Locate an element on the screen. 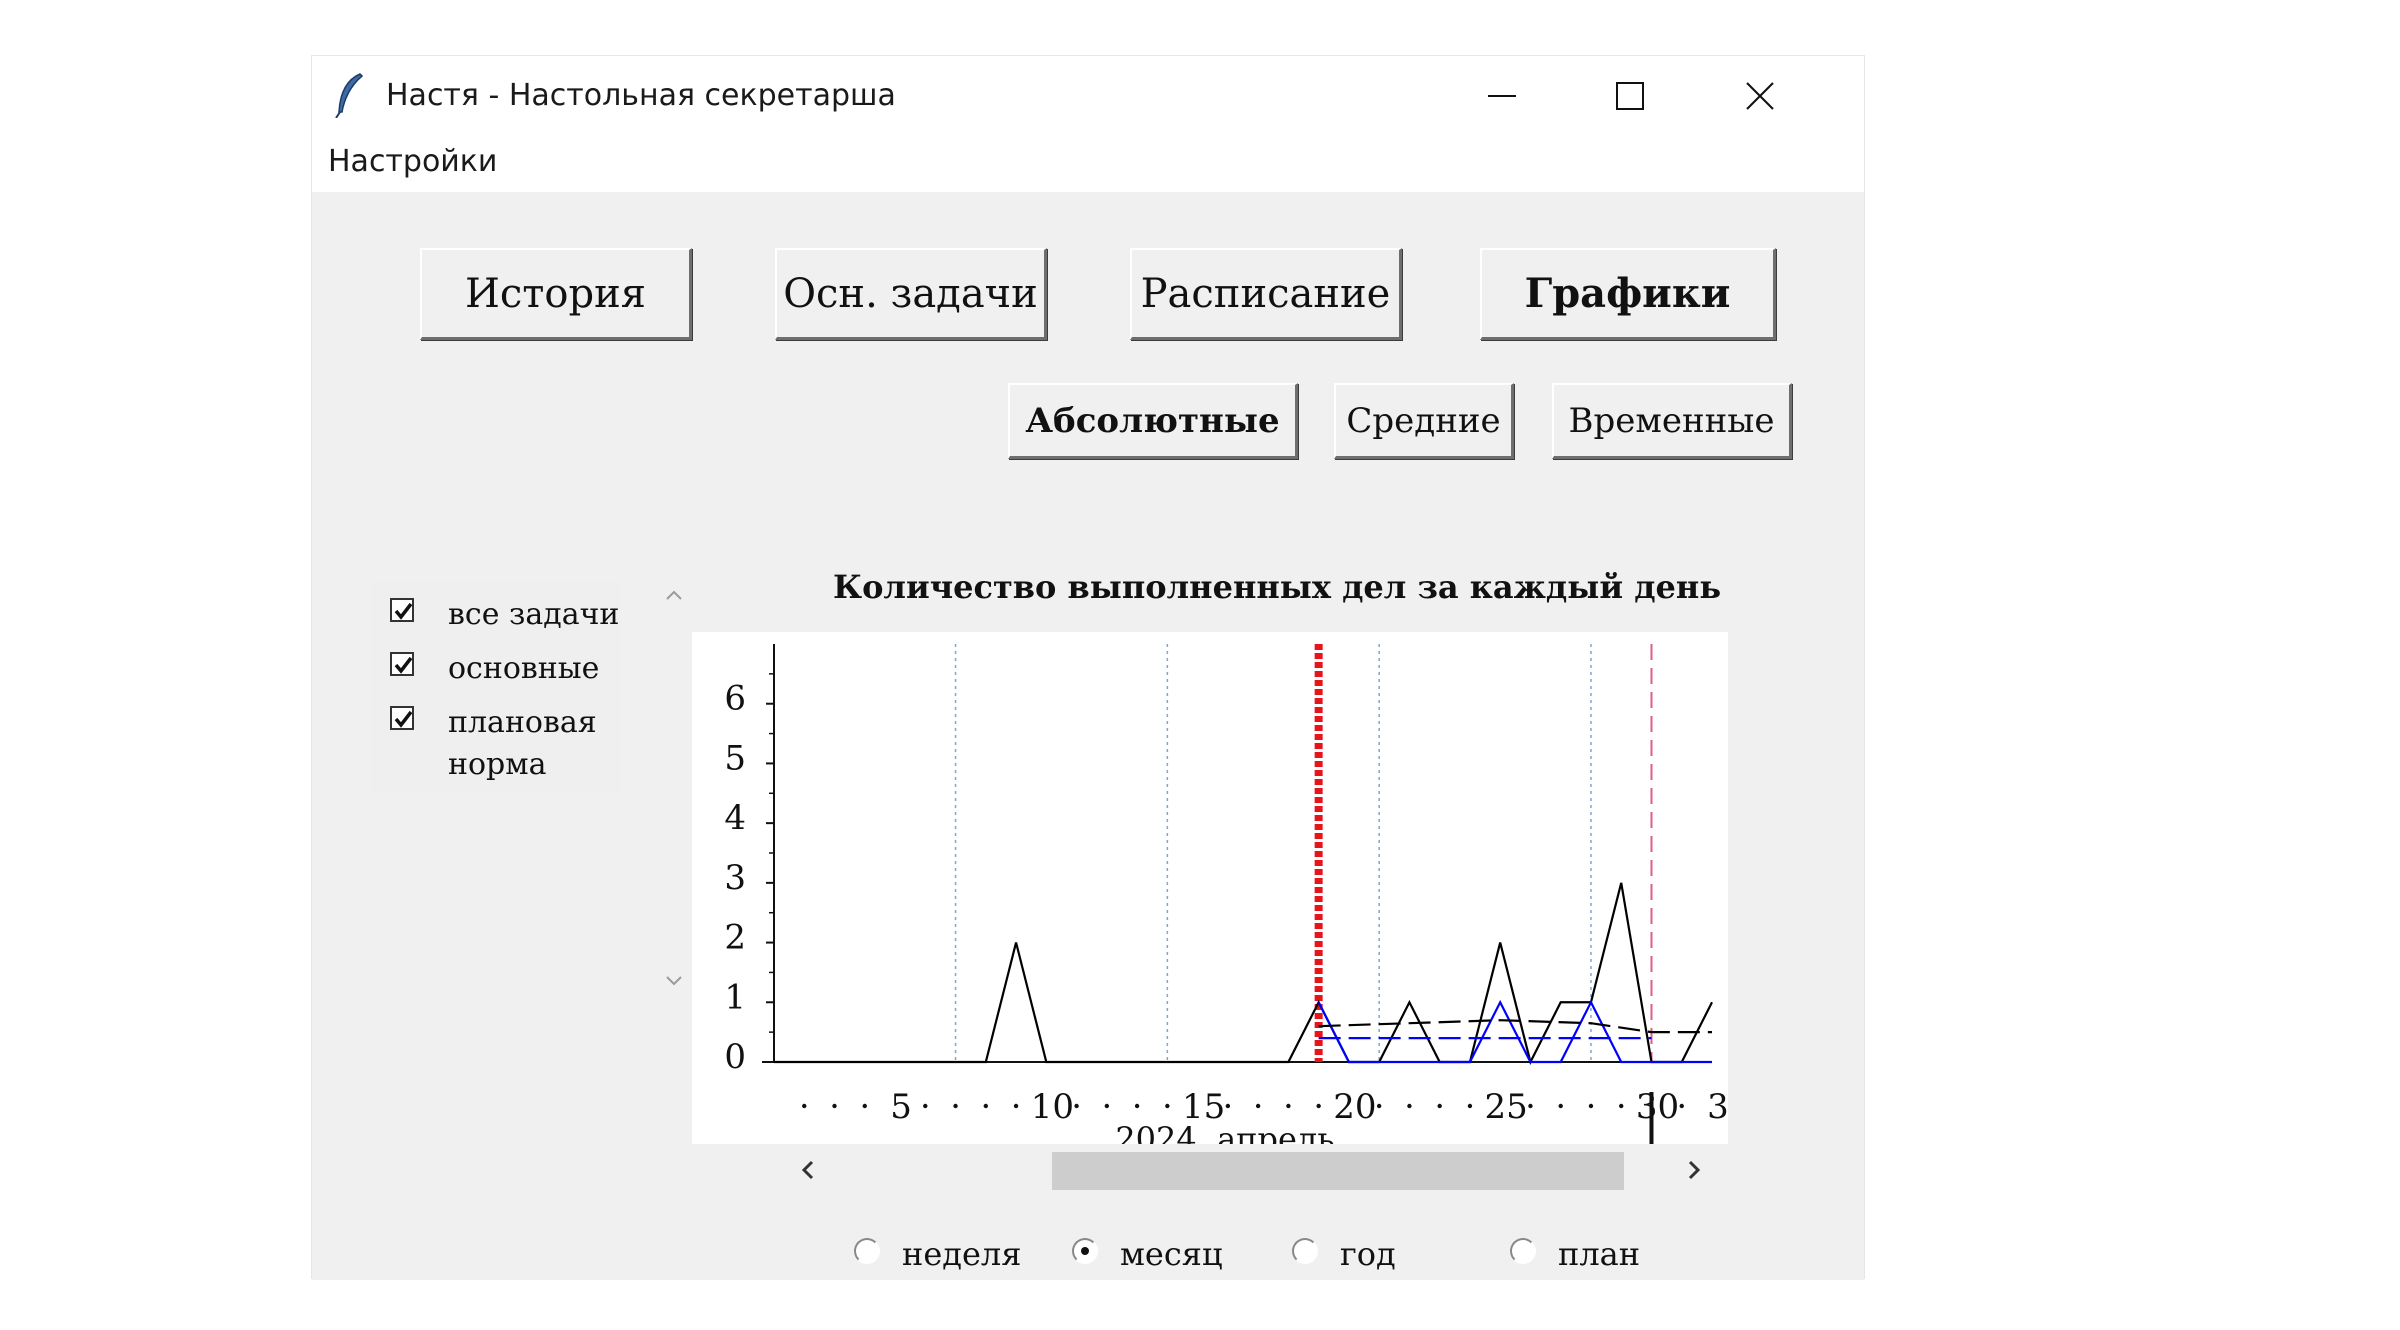 The width and height of the screenshot is (2400, 1330). y-tick-label: 5 is located at coordinates (735, 758).